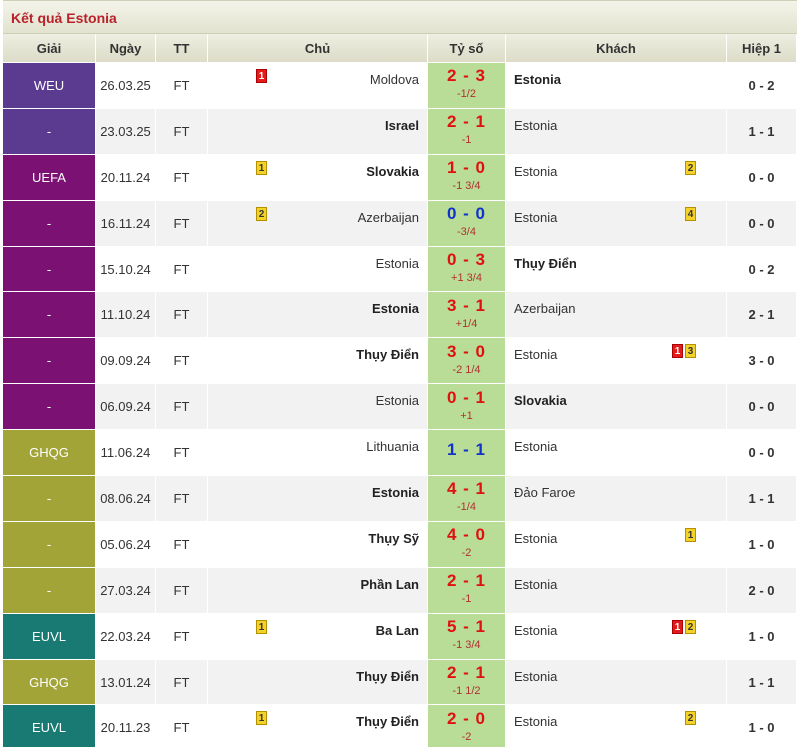  I want to click on home-team-name: Israel, so click(402, 125).